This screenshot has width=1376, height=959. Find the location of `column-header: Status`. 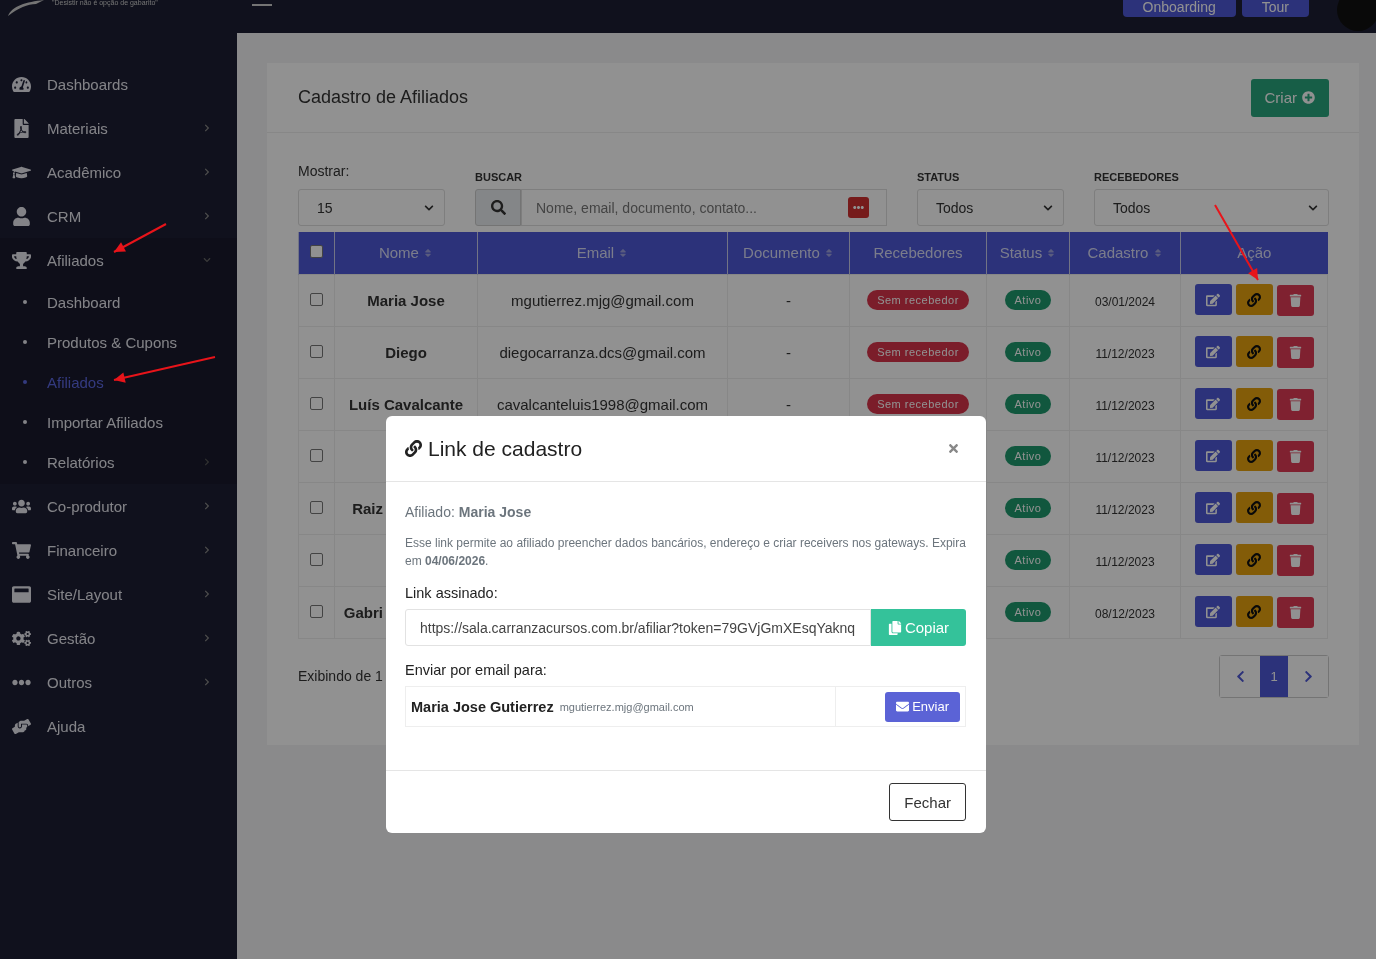

column-header: Status is located at coordinates (1028, 253).